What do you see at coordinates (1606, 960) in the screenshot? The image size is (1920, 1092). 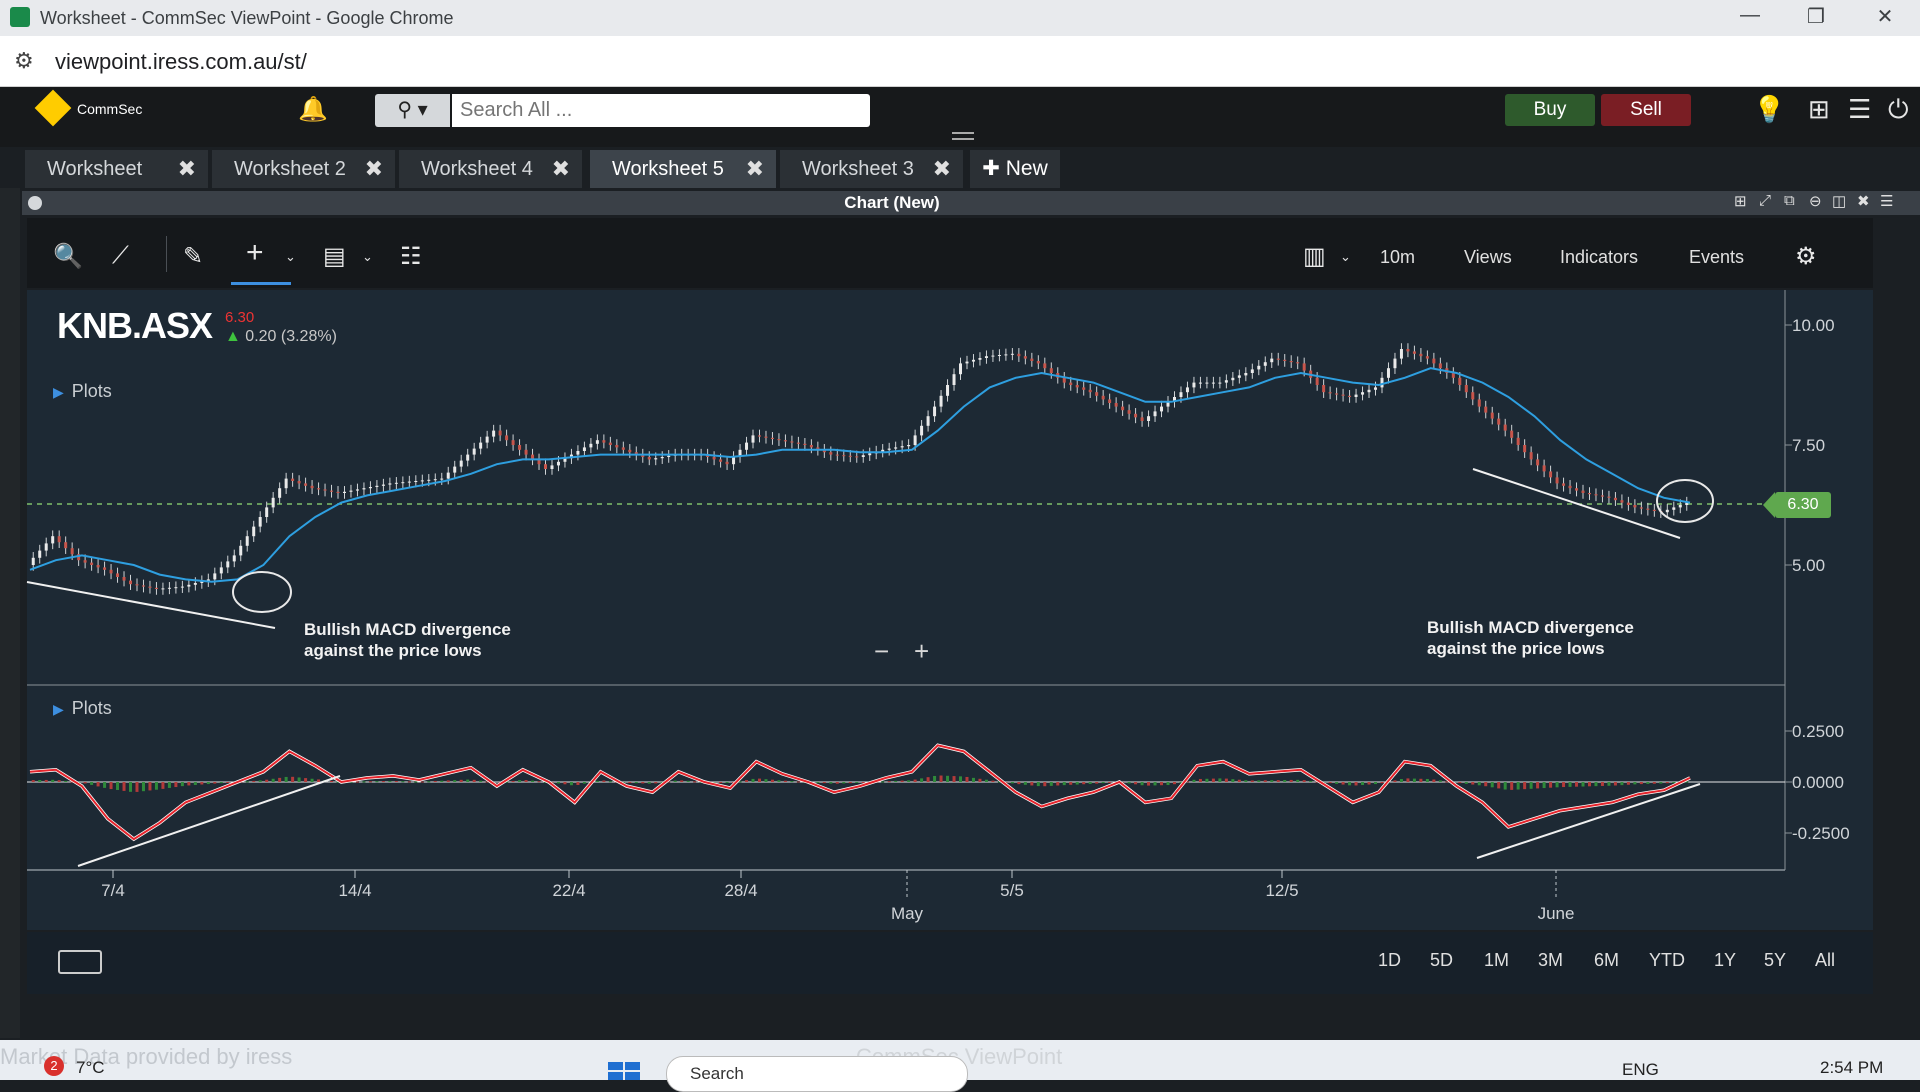 I see `range-6m: 6M` at bounding box center [1606, 960].